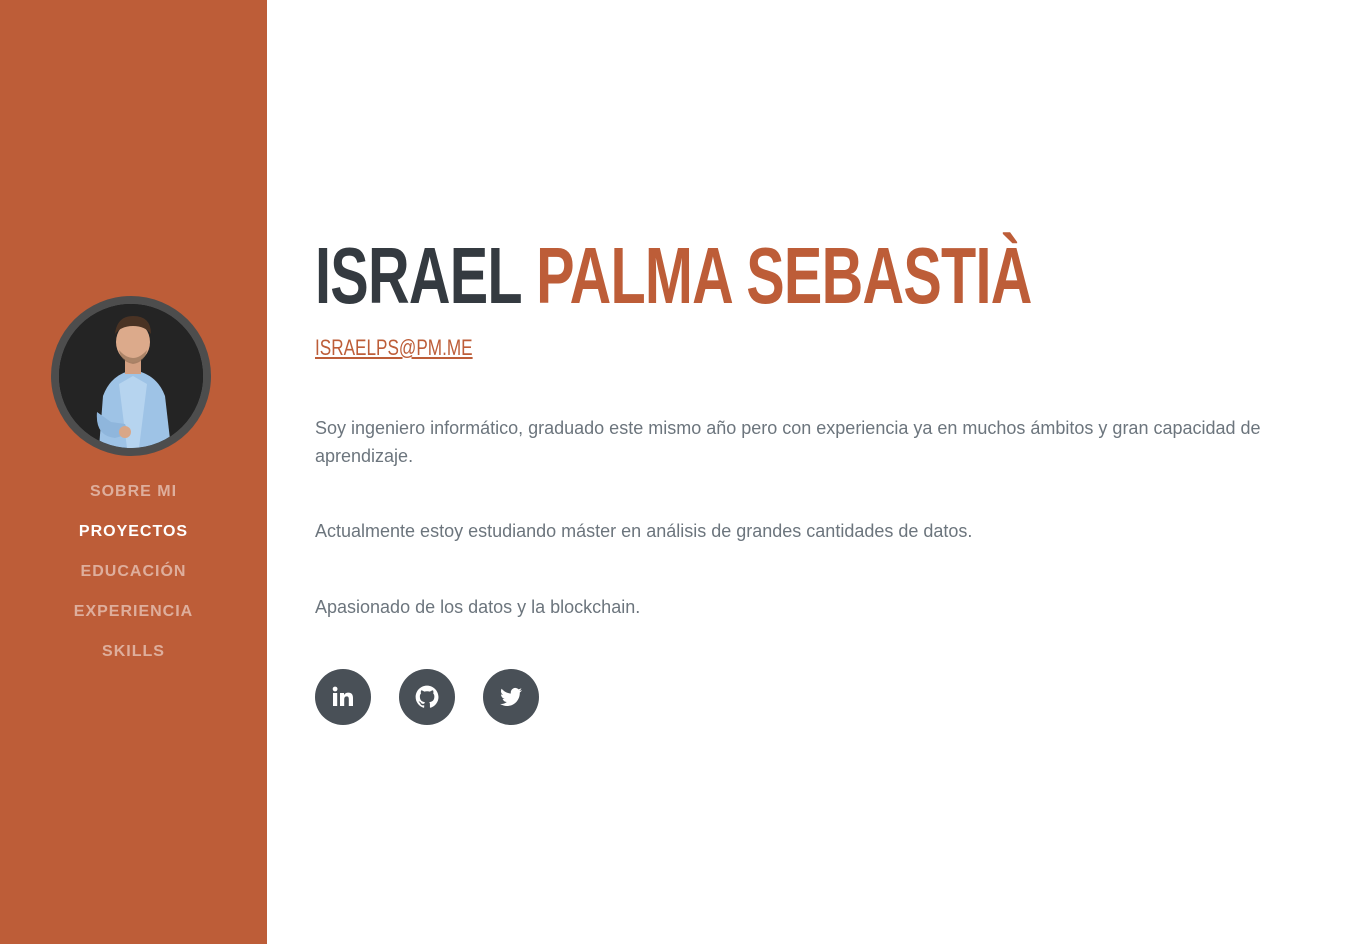 The width and height of the screenshot is (1345, 944). What do you see at coordinates (394, 348) in the screenshot?
I see `email-link: israelps@pm.me` at bounding box center [394, 348].